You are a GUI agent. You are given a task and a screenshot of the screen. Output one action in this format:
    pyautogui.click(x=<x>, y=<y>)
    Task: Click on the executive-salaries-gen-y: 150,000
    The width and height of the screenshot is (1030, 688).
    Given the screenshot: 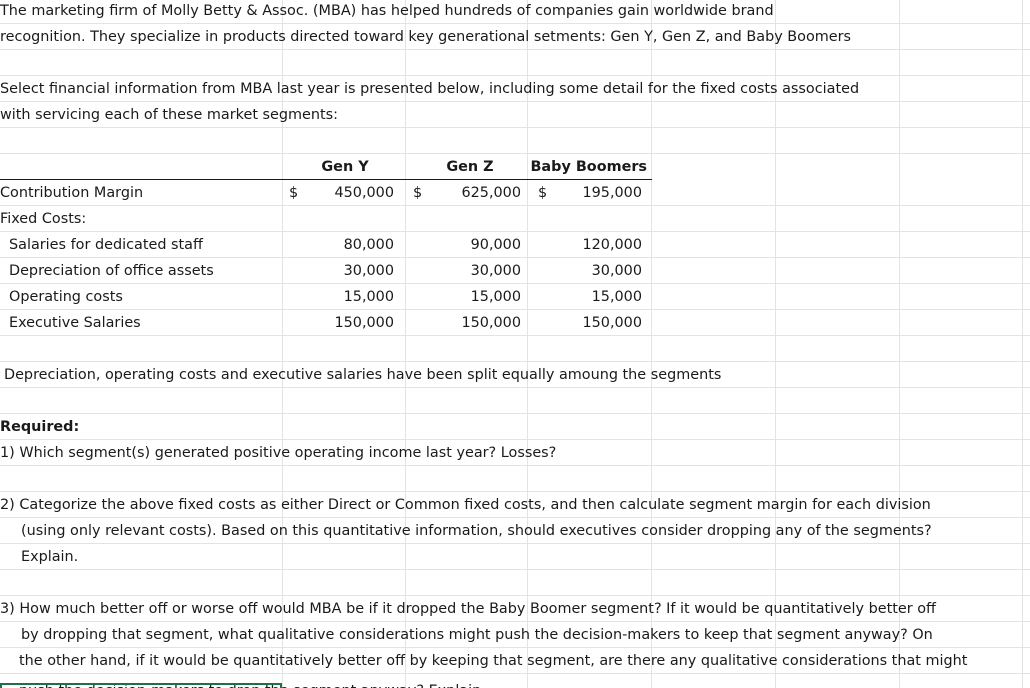 What is the action you would take?
    pyautogui.click(x=364, y=323)
    